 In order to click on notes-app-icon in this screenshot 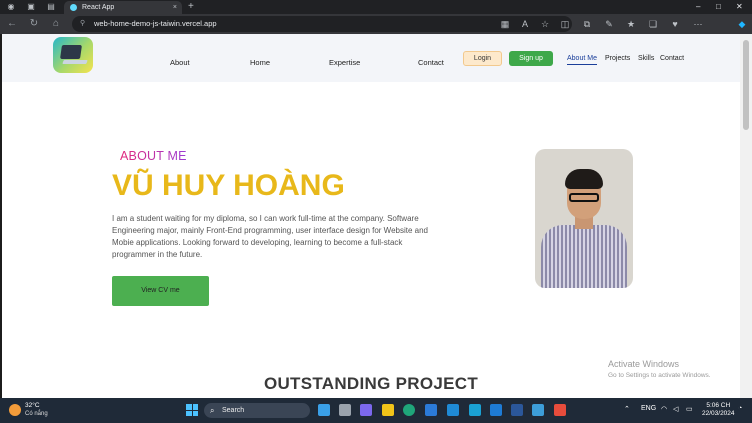, I will do `click(538, 410)`.